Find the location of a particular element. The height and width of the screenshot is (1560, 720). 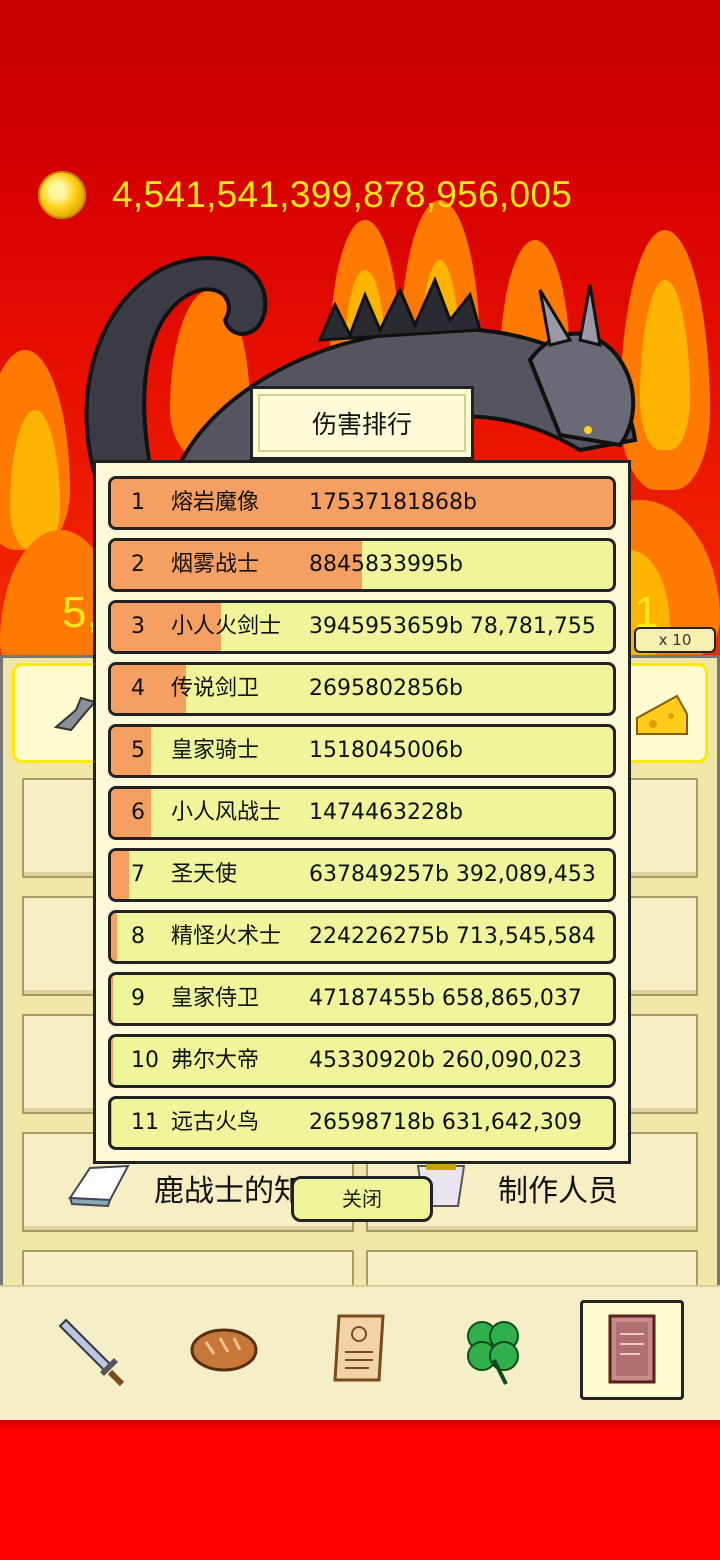

ranking-row: 1 熔岩魔像 17537181868b is located at coordinates (362, 503).